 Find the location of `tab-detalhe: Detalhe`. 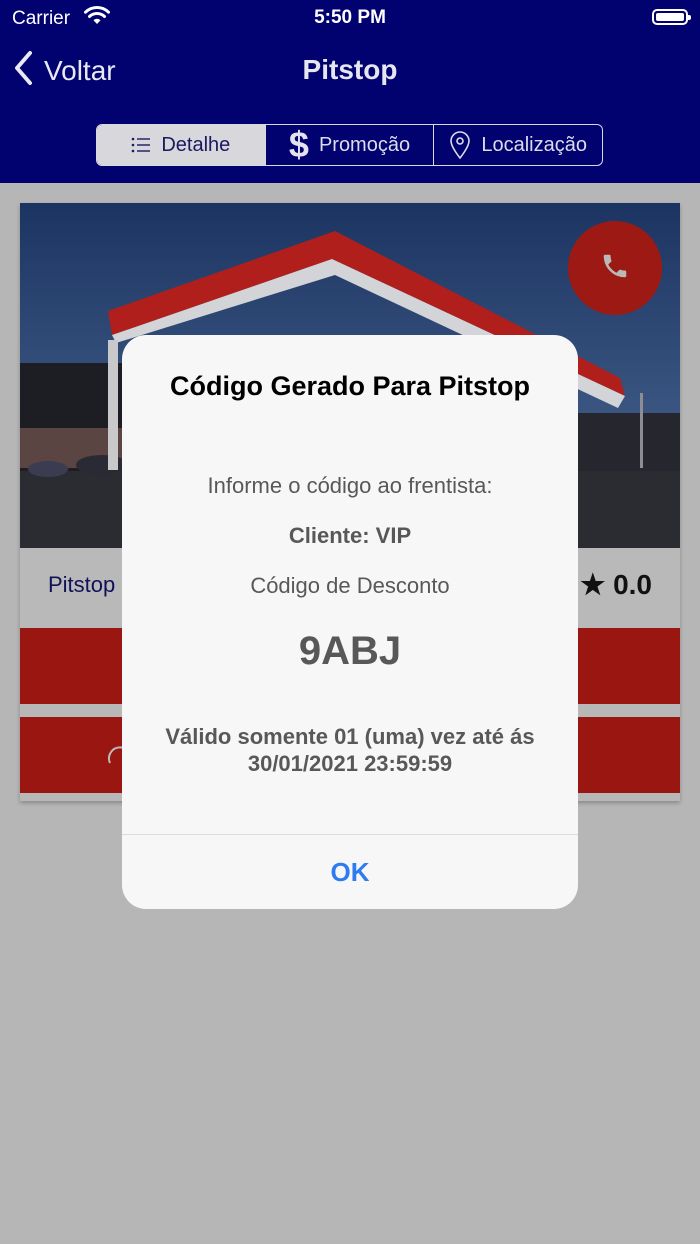

tab-detalhe: Detalhe is located at coordinates (181, 145).